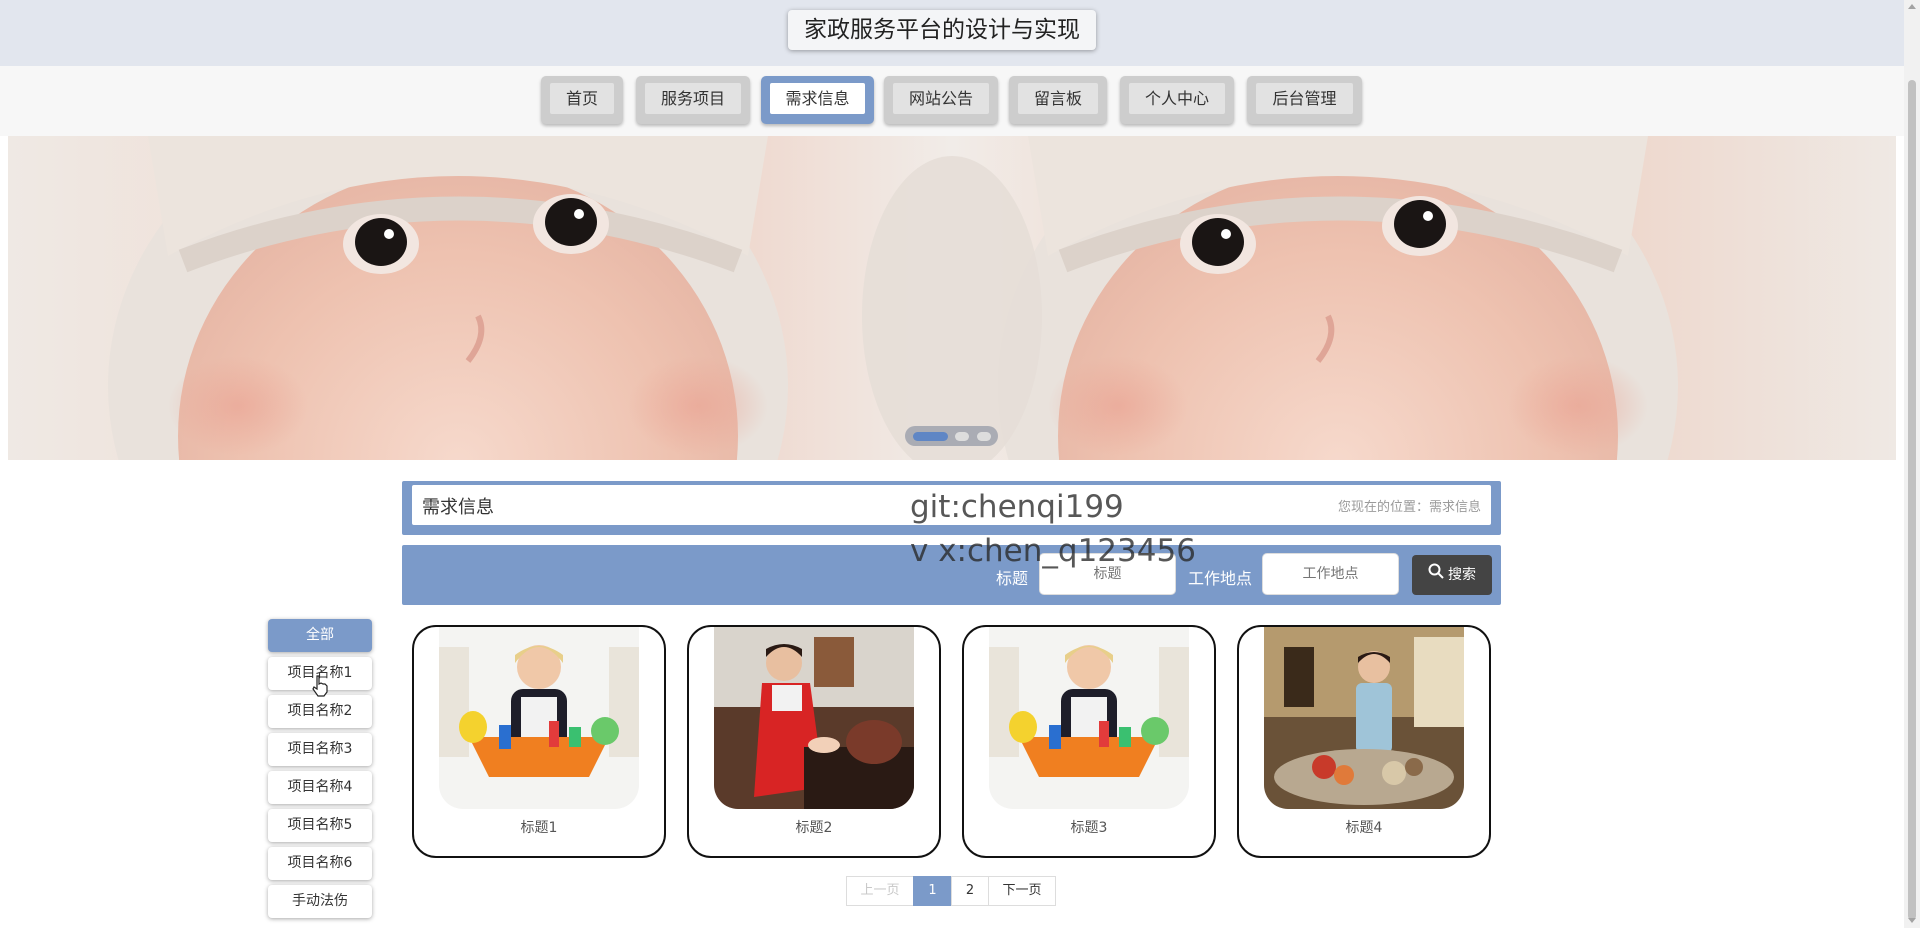 The width and height of the screenshot is (1920, 928). I want to click on category-item-7: 手动法伤, so click(320, 901).